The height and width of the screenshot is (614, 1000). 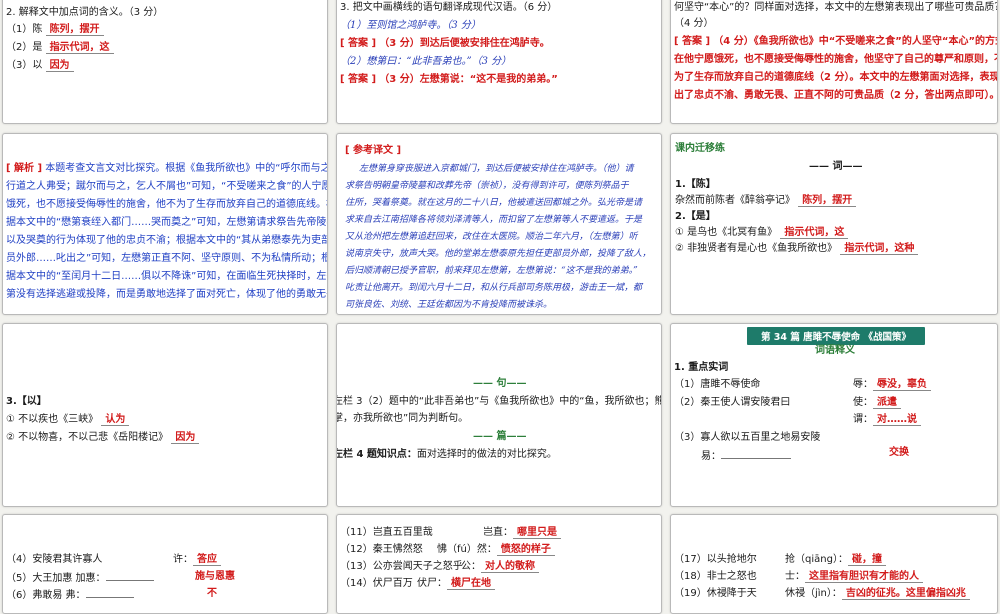 What do you see at coordinates (836, 7) in the screenshot?
I see `question-line: 何坚守“本心”的？同样面对选择，本文中的左懋第表现出了哪些可贵品质？` at bounding box center [836, 7].